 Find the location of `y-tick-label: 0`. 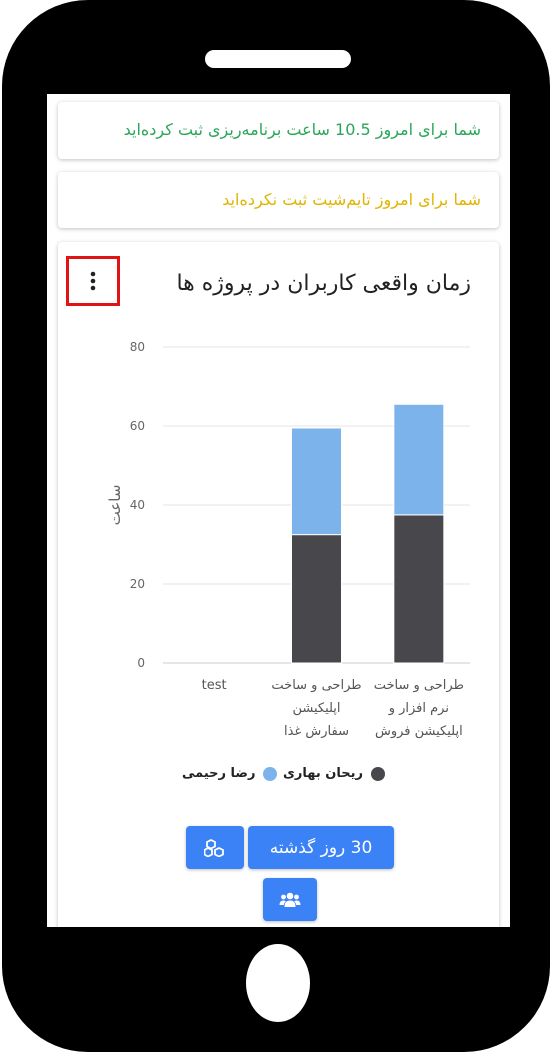

y-tick-label: 0 is located at coordinates (141, 663).